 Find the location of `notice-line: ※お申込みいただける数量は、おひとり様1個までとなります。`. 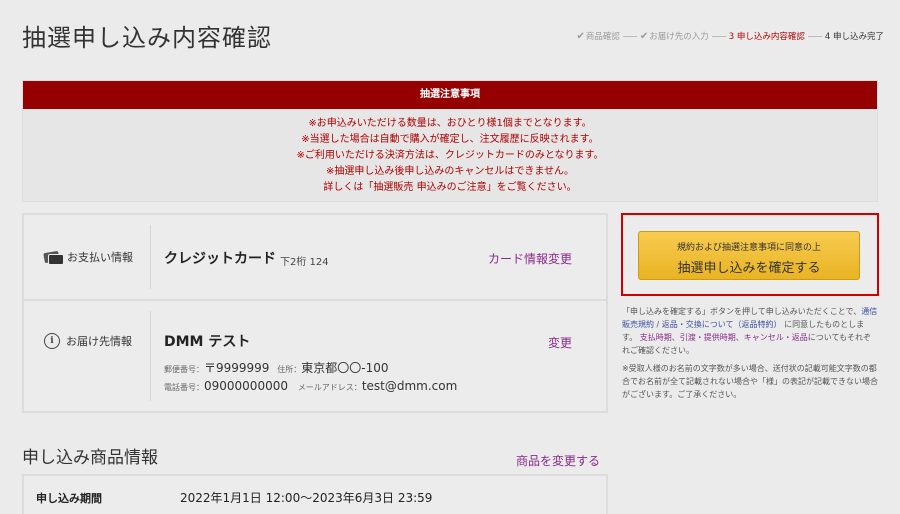

notice-line: ※お申込みいただける数量は、おひとり様1個までとなります。 is located at coordinates (450, 123).